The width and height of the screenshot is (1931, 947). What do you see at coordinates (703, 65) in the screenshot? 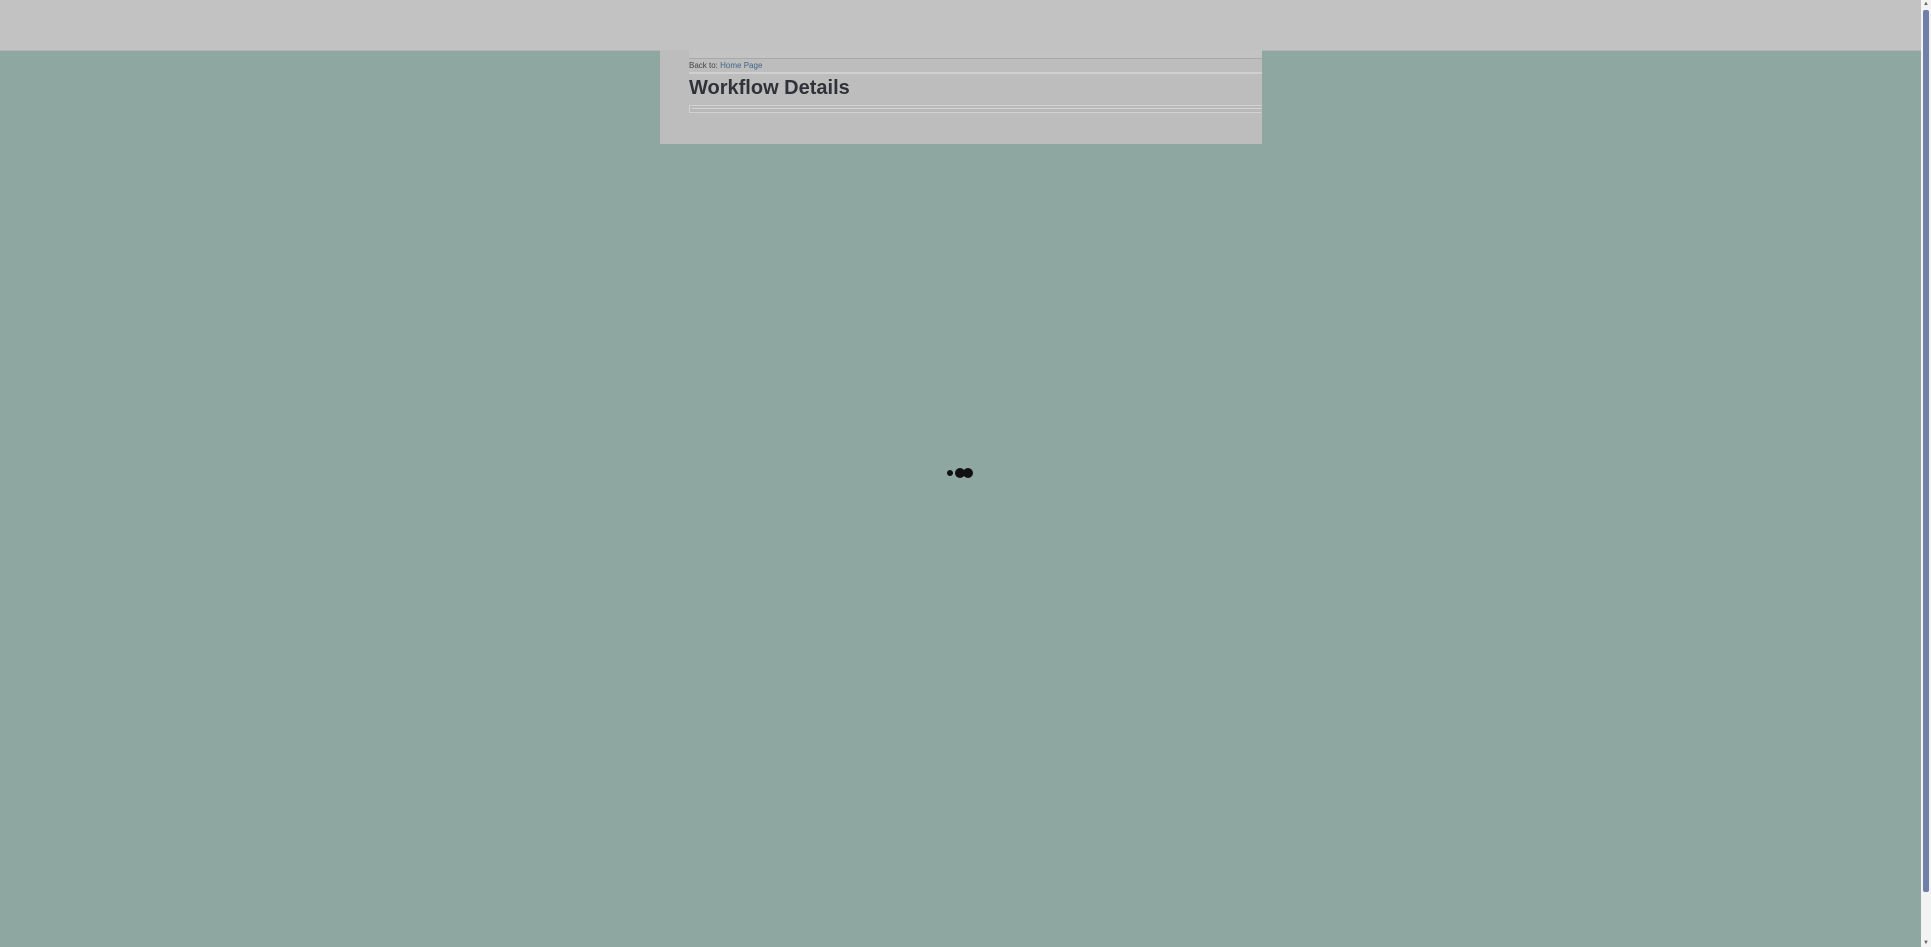
I see `breadcrumb-prefix: Back to:` at bounding box center [703, 65].